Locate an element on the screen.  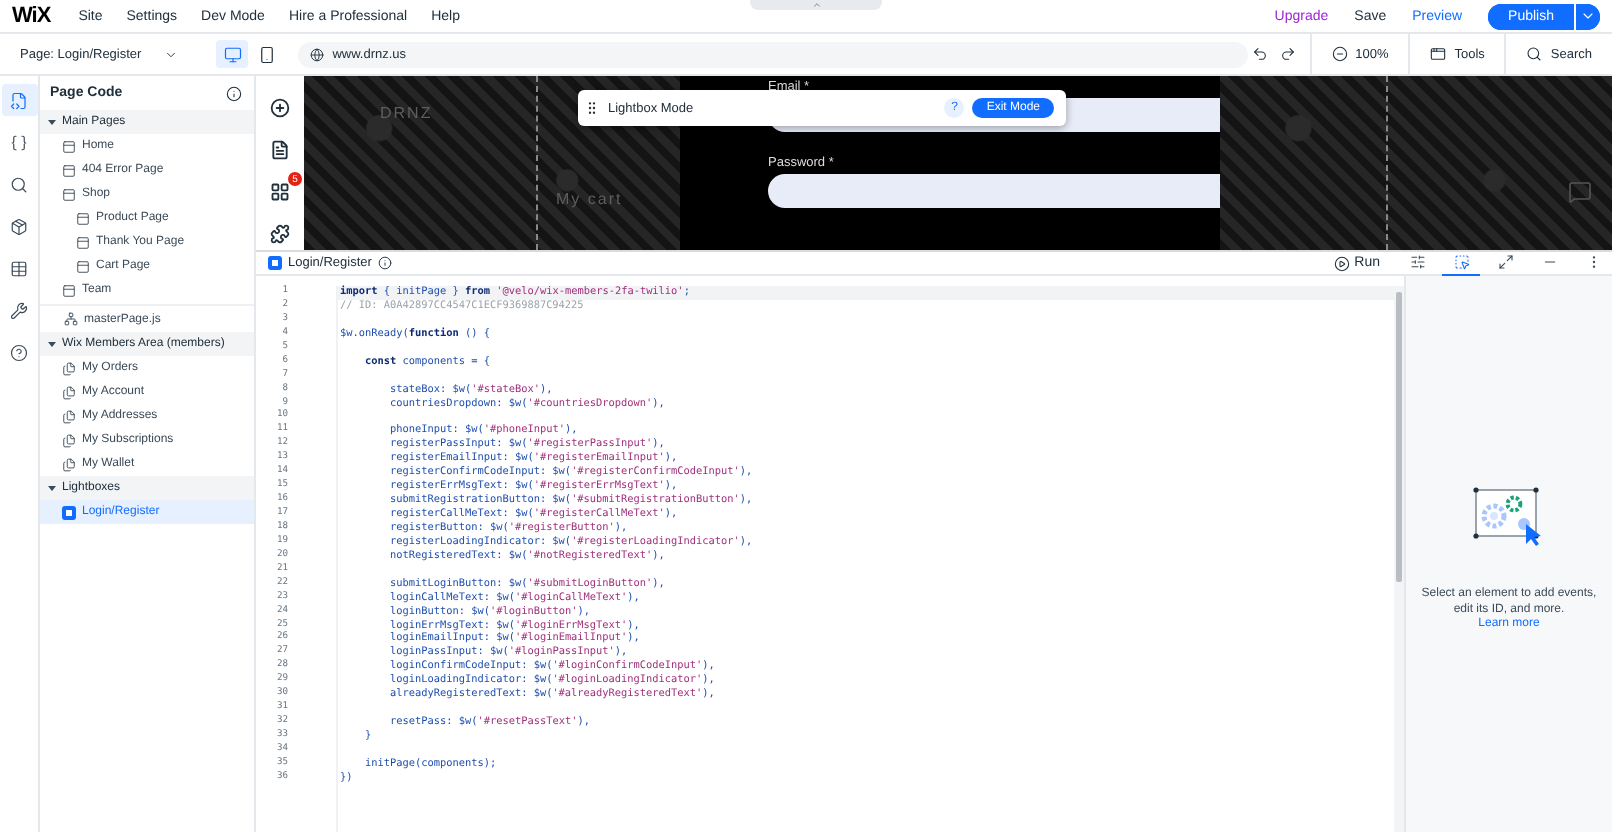
redo-icon is located at coordinates (1287, 54).